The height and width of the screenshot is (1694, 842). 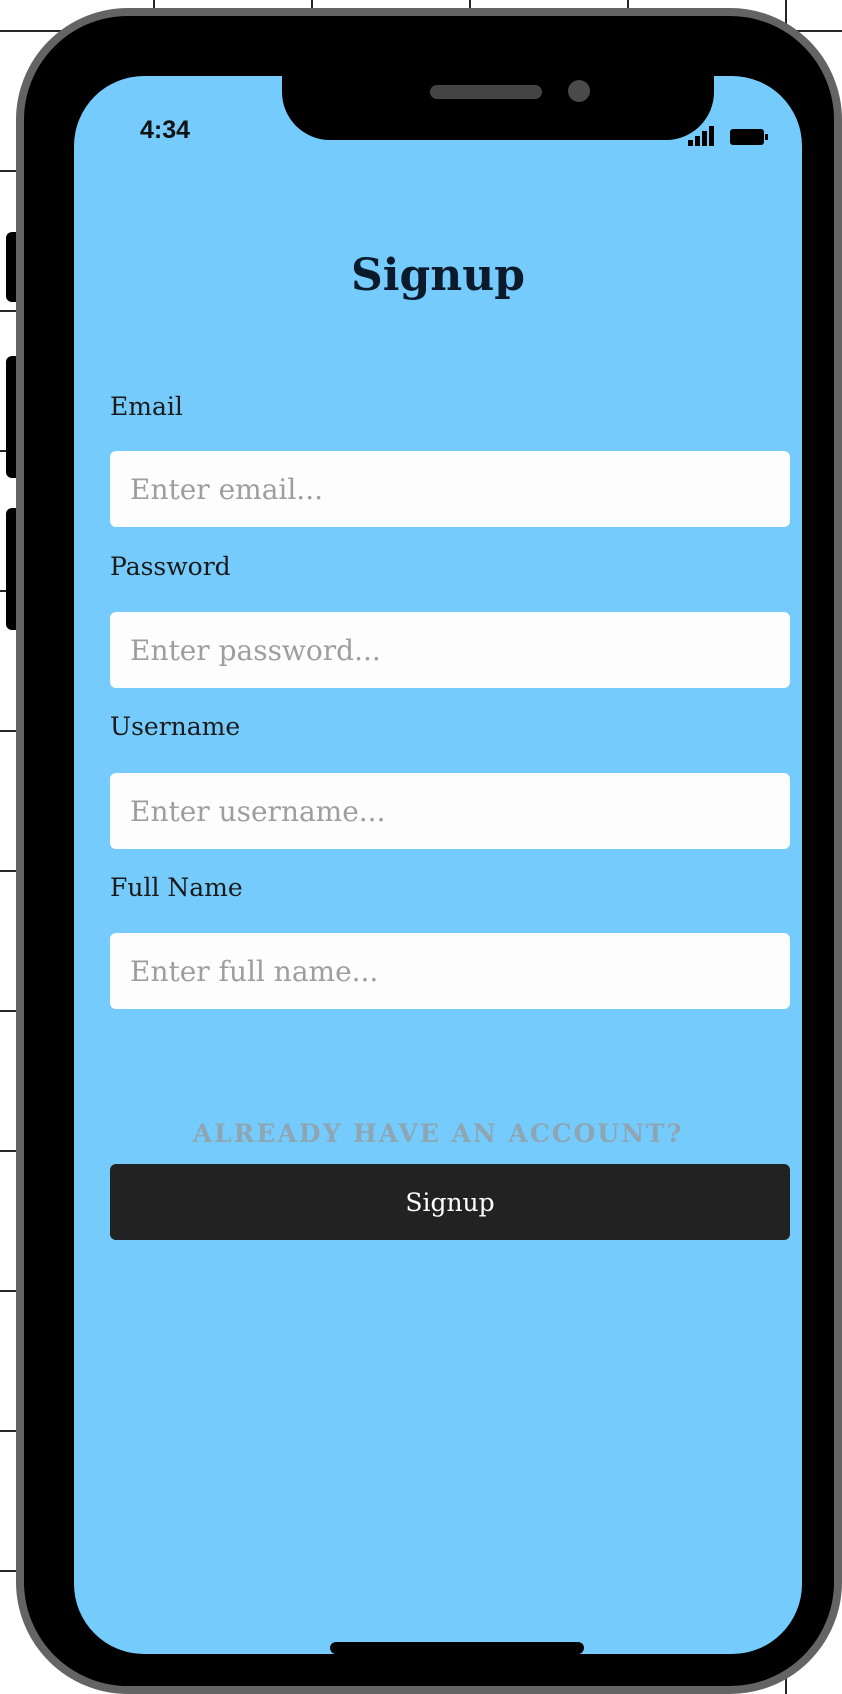 What do you see at coordinates (165, 130) in the screenshot?
I see `status-time: 4:34` at bounding box center [165, 130].